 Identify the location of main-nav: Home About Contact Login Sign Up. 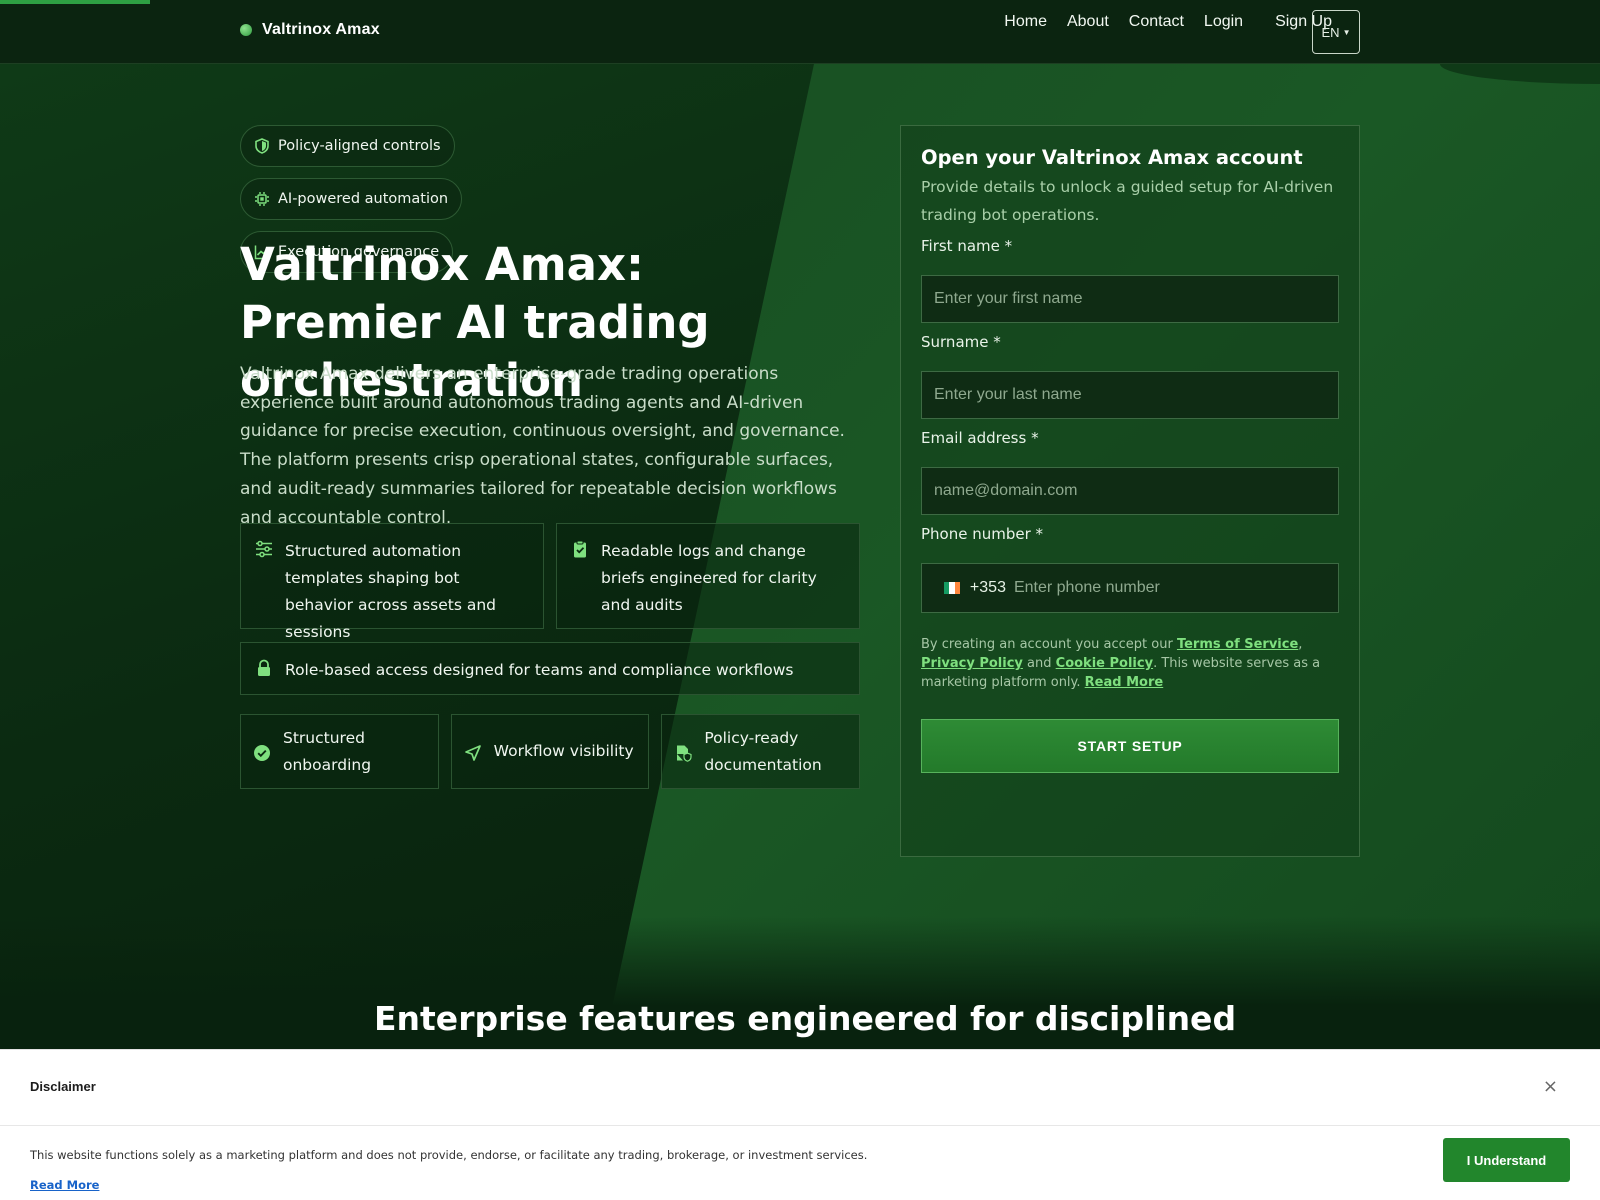
(1168, 22).